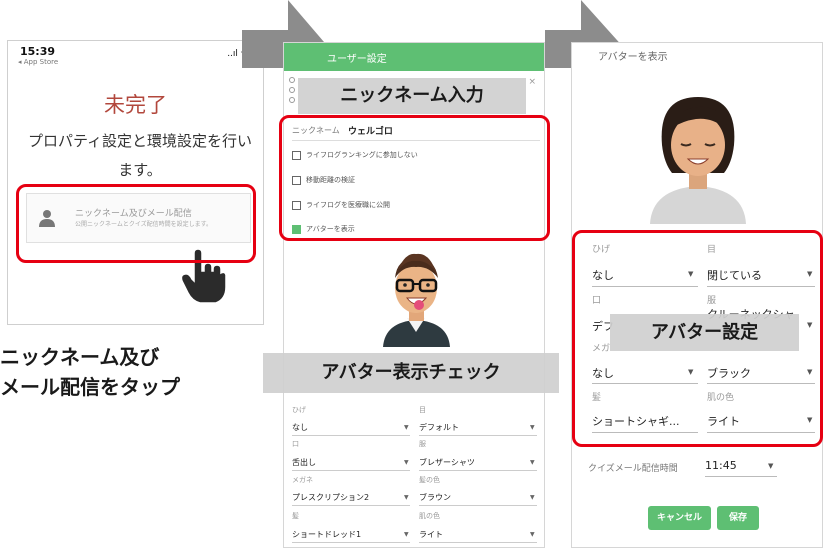 The height and width of the screenshot is (548, 823). Describe the element at coordinates (633, 469) in the screenshot. I see `quiz-time-label: クイズメール配信時間` at that location.